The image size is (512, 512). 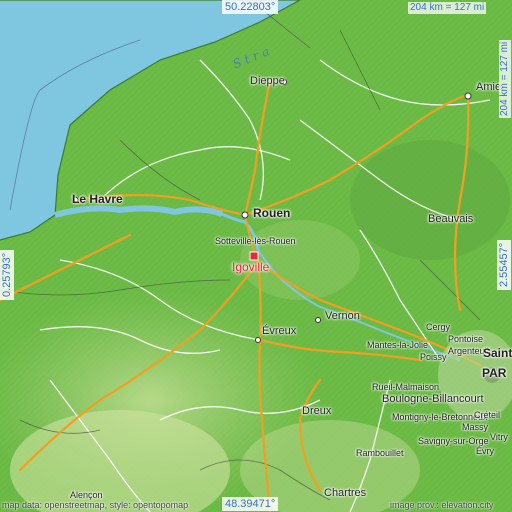 I want to click on coord-left: 0.25793°, so click(x=7, y=274).